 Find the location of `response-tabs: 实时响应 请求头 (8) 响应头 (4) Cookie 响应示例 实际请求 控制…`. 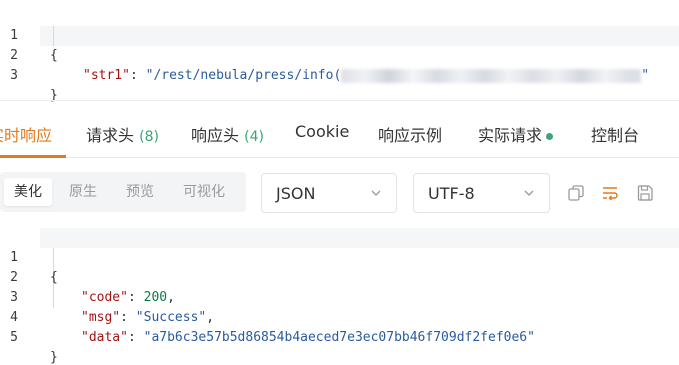

response-tabs: 实时响应 请求头 (8) 响应头 (4) Cookie 响应示例 实际请求 控制… is located at coordinates (339, 131).